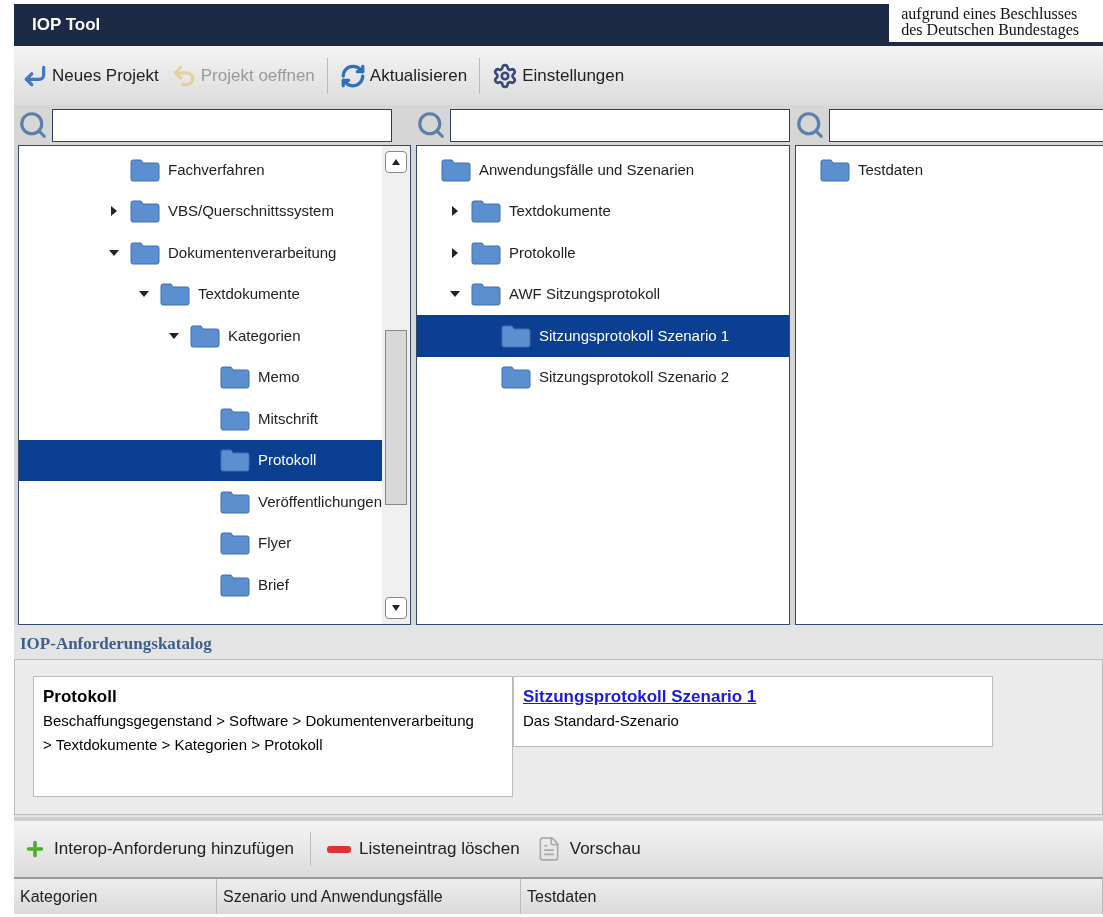 The image size is (1103, 917). I want to click on tree-item: Anwendungsfälle und Szenarien, so click(603, 170).